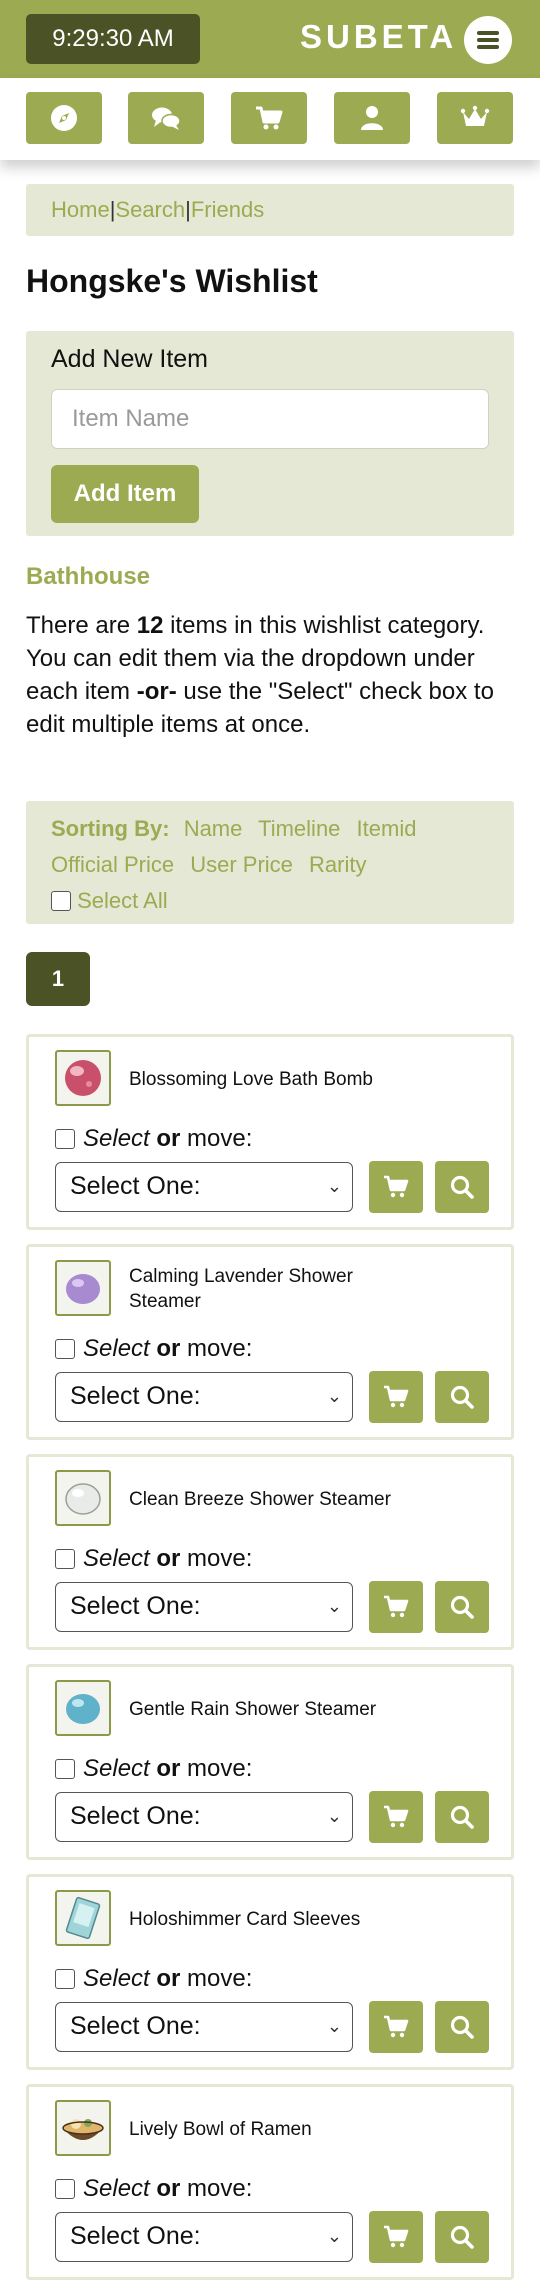  I want to click on sort-user-price: User Price, so click(241, 864).